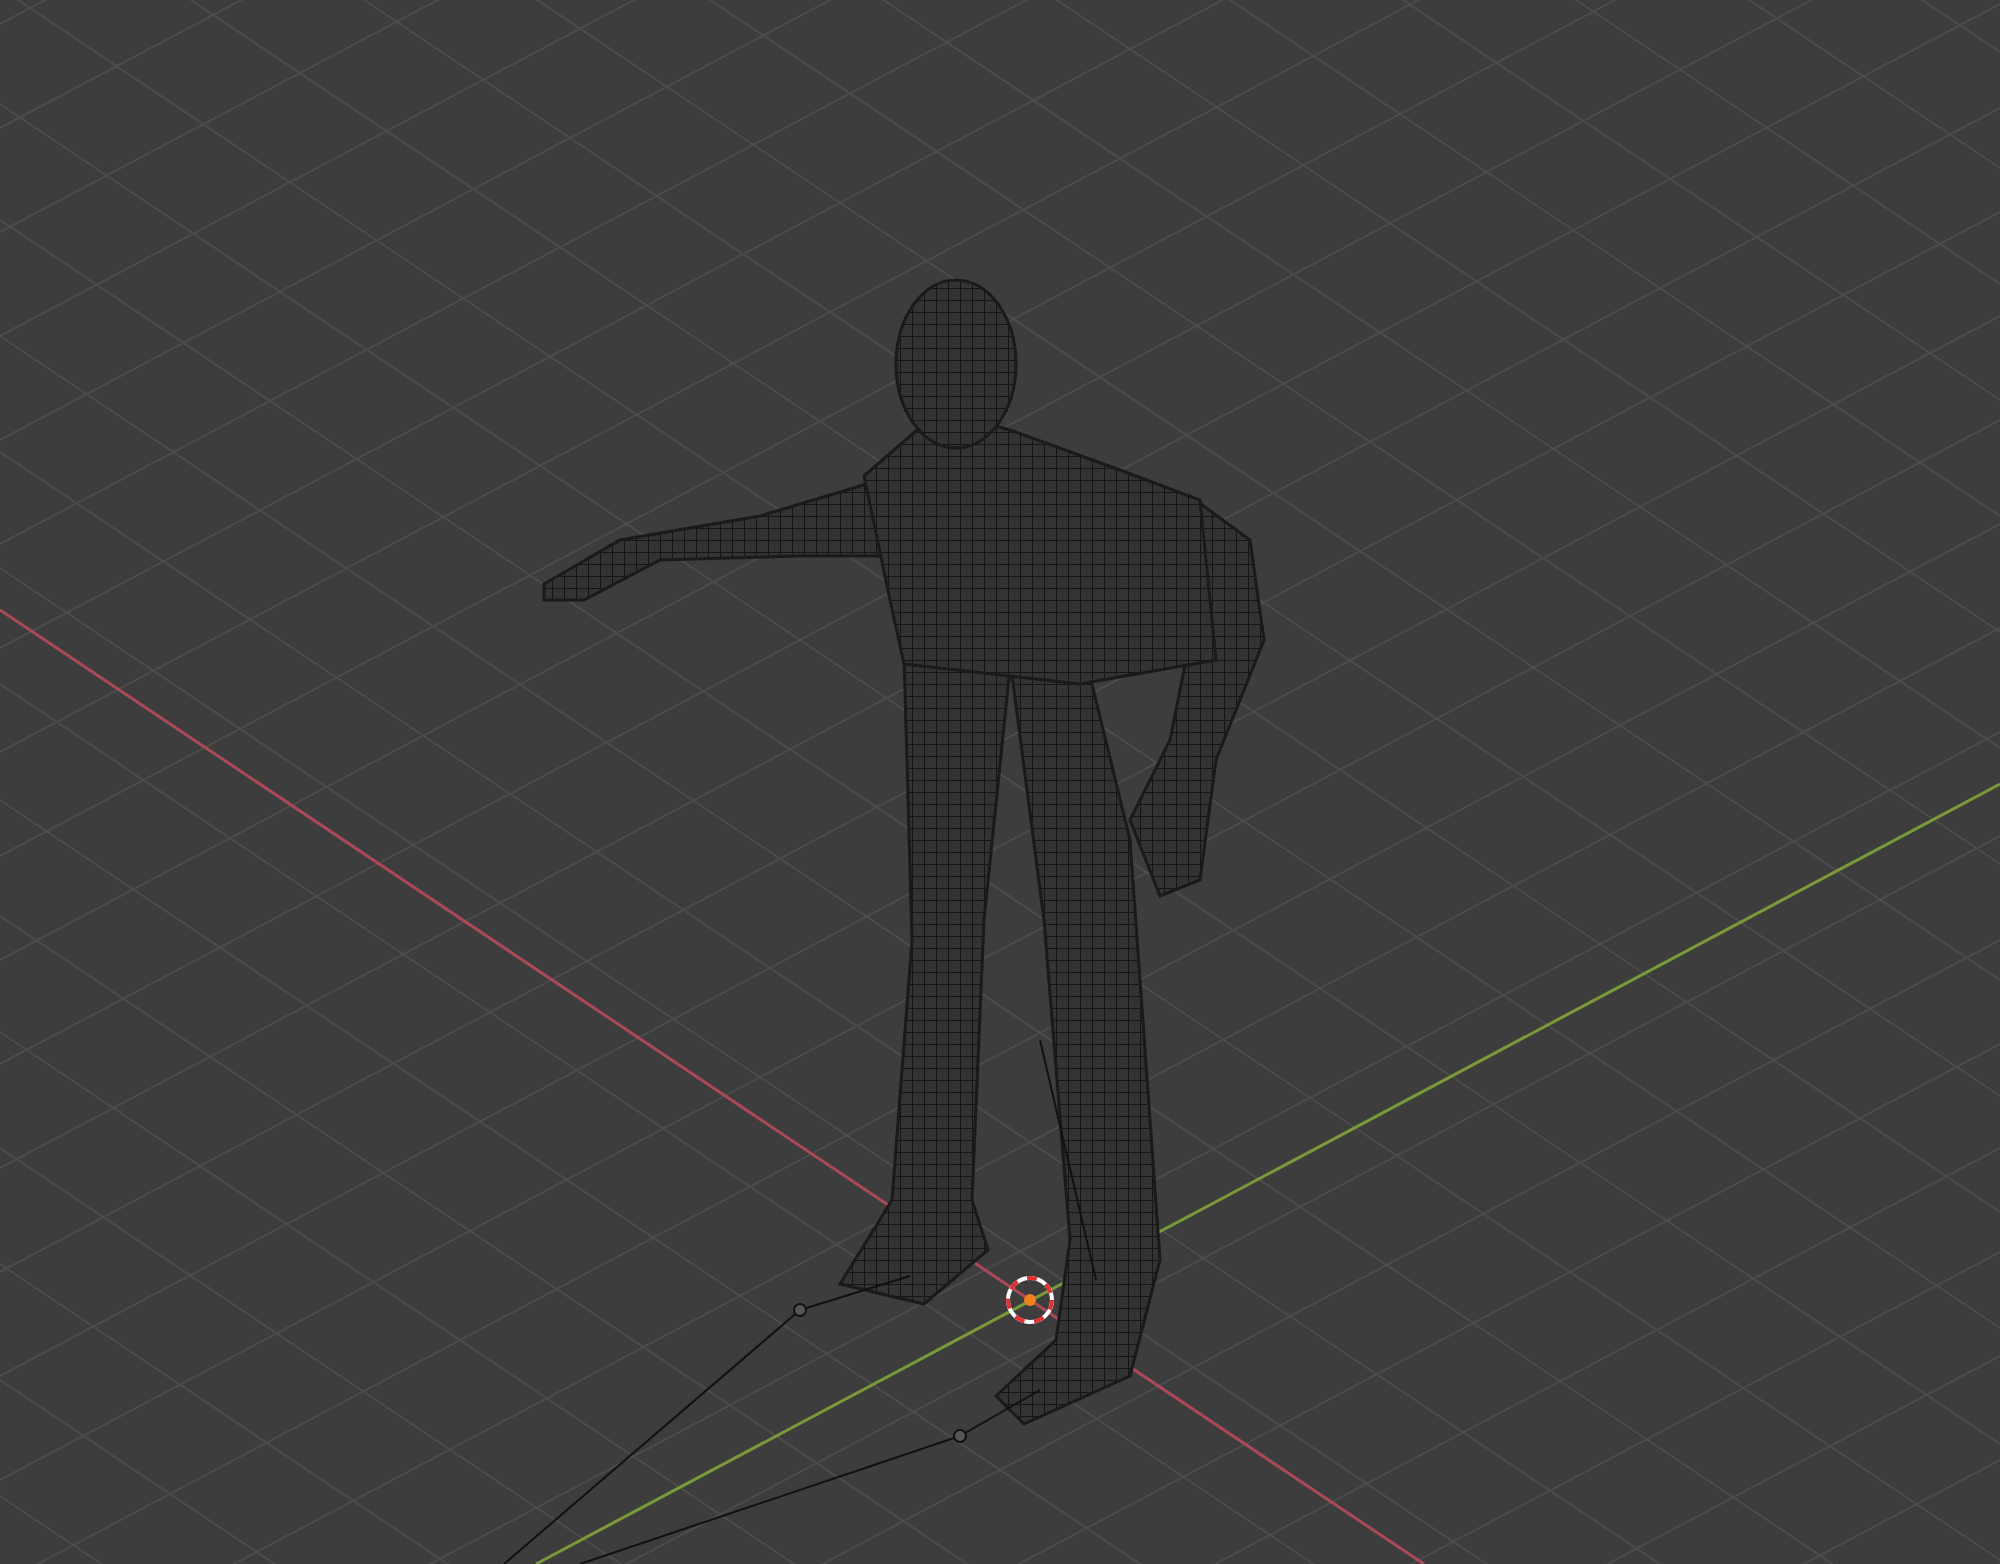  What do you see at coordinates (1030, 1300) in the screenshot?
I see `3d-cursor-icon` at bounding box center [1030, 1300].